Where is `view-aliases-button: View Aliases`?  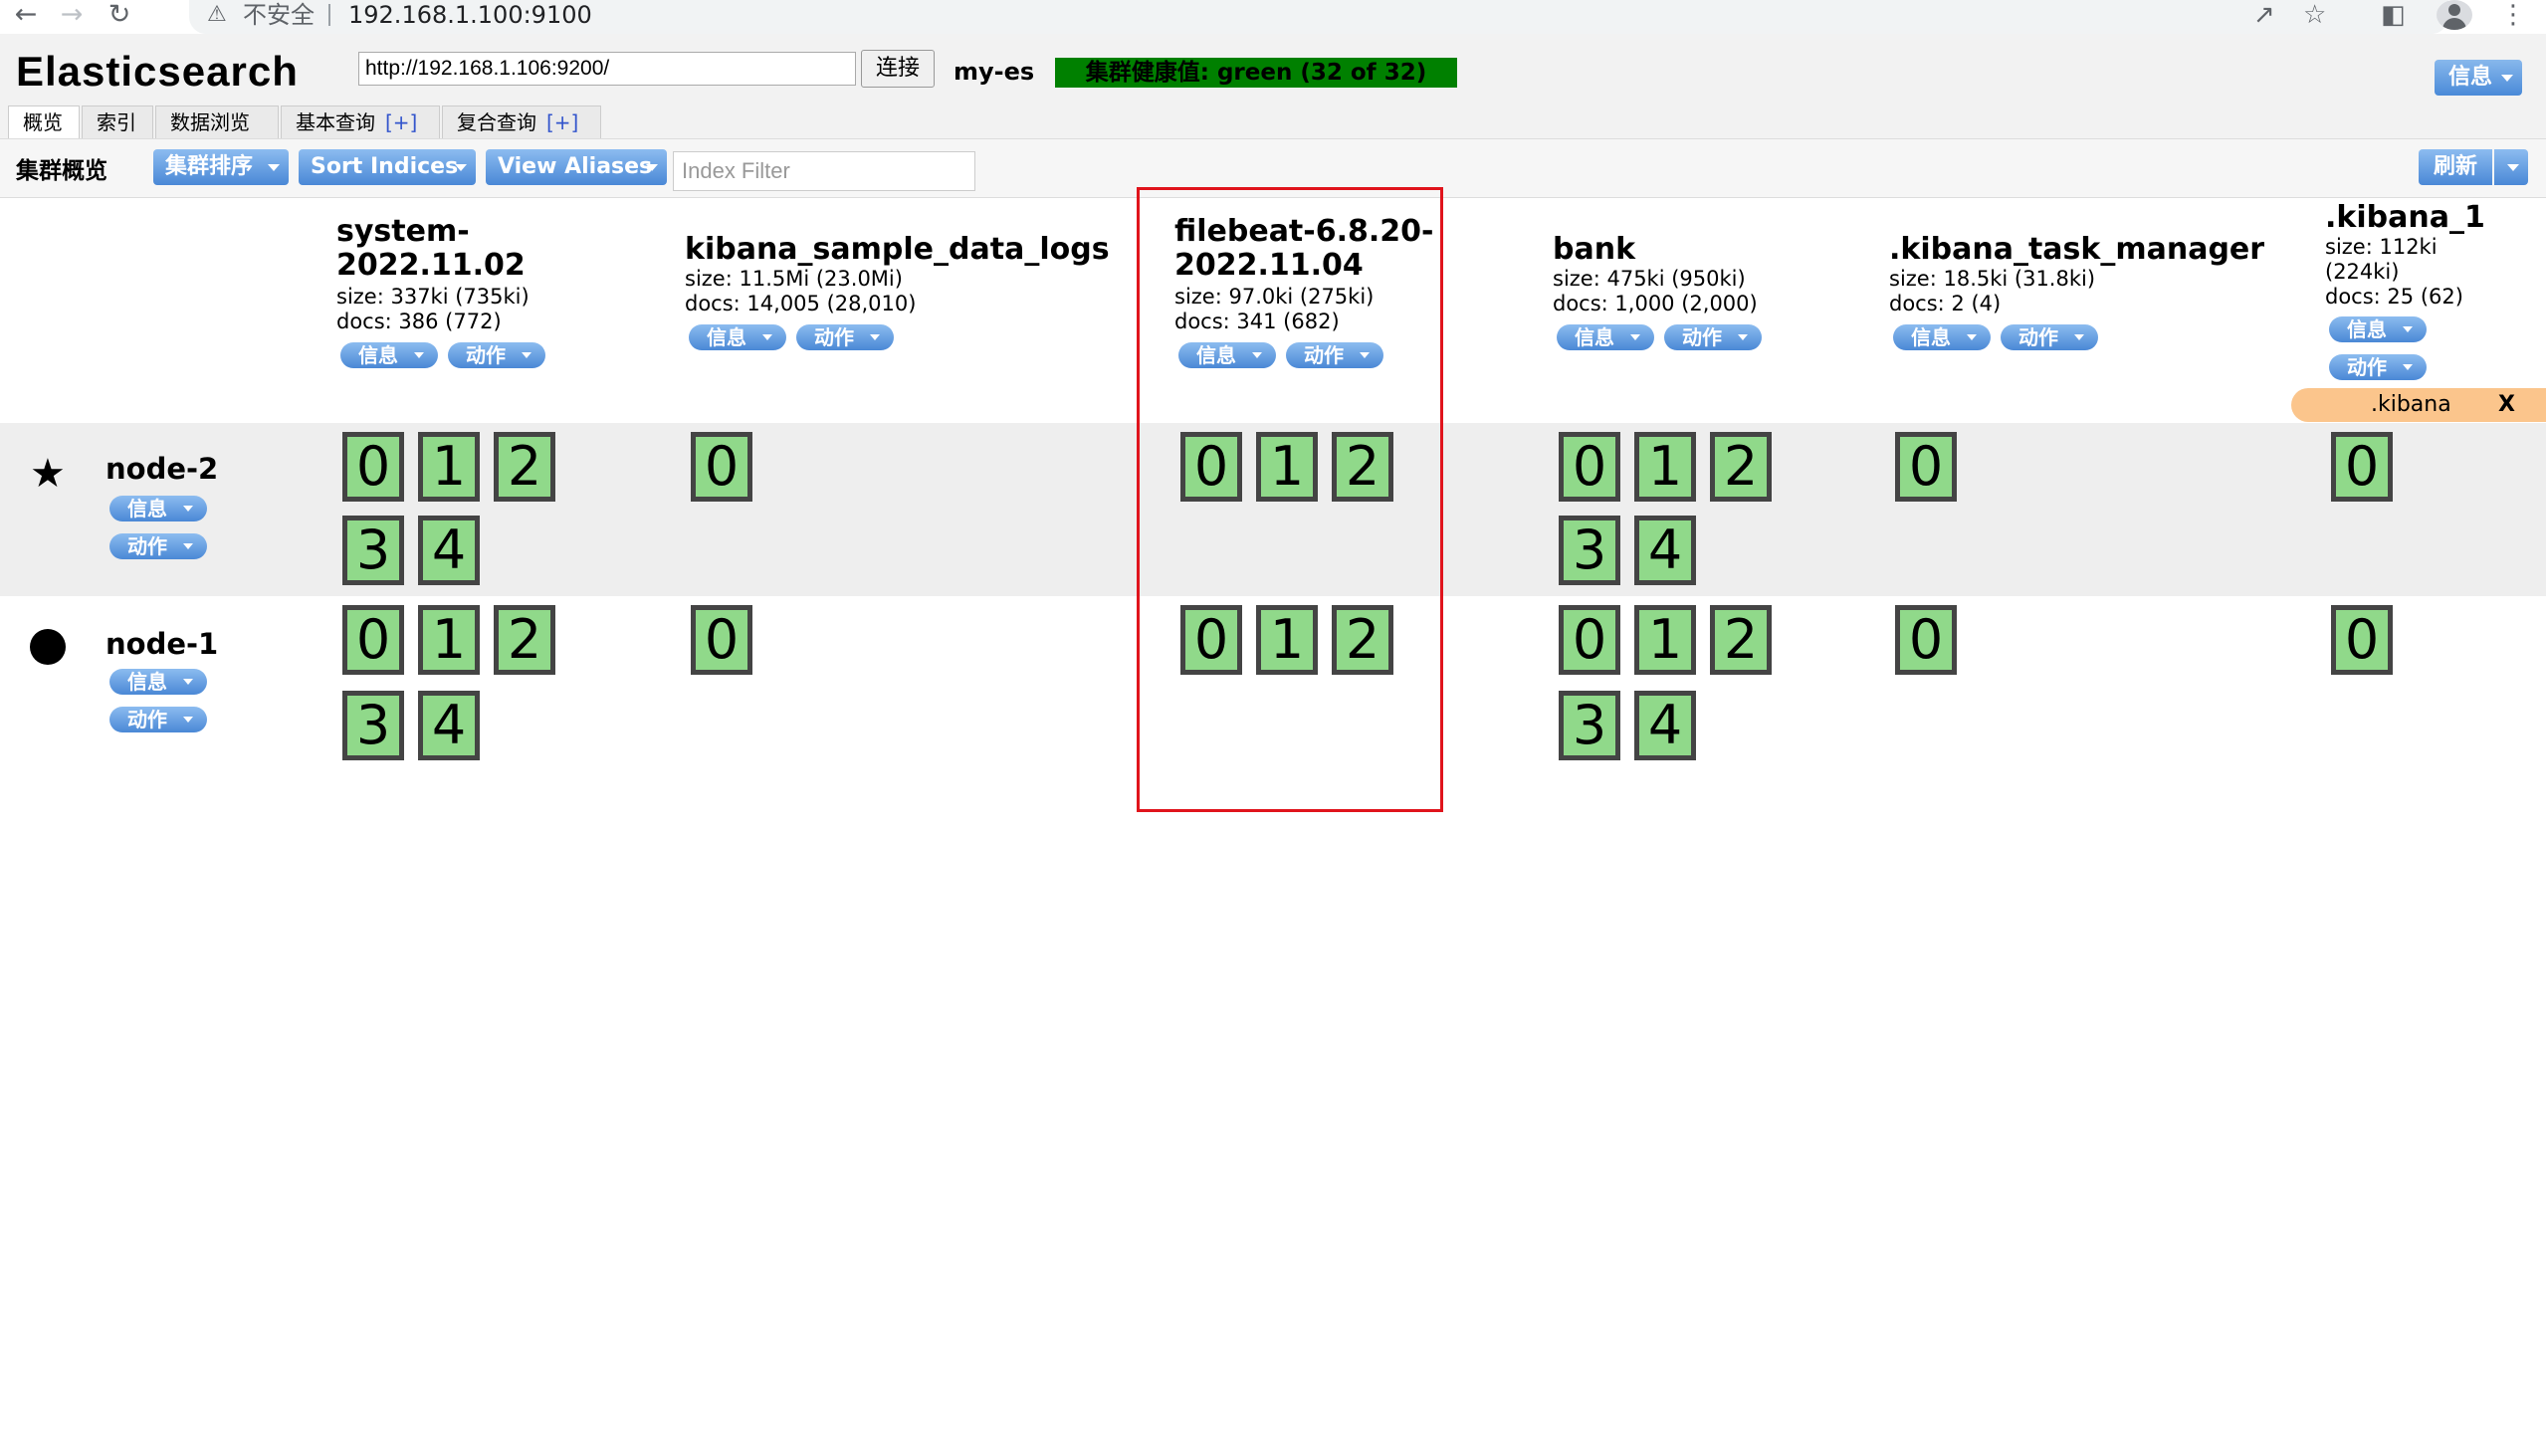 view-aliases-button: View Aliases is located at coordinates (576, 167).